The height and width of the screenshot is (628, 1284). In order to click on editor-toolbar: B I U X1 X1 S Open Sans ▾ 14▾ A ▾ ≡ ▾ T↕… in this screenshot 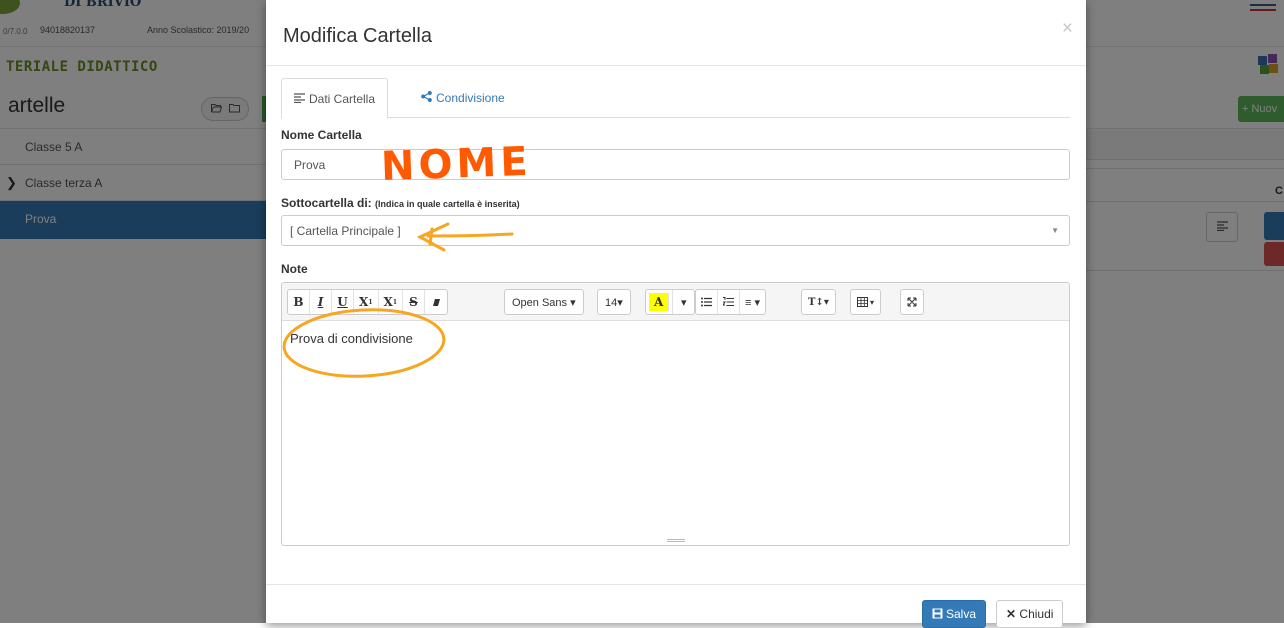, I will do `click(675, 302)`.